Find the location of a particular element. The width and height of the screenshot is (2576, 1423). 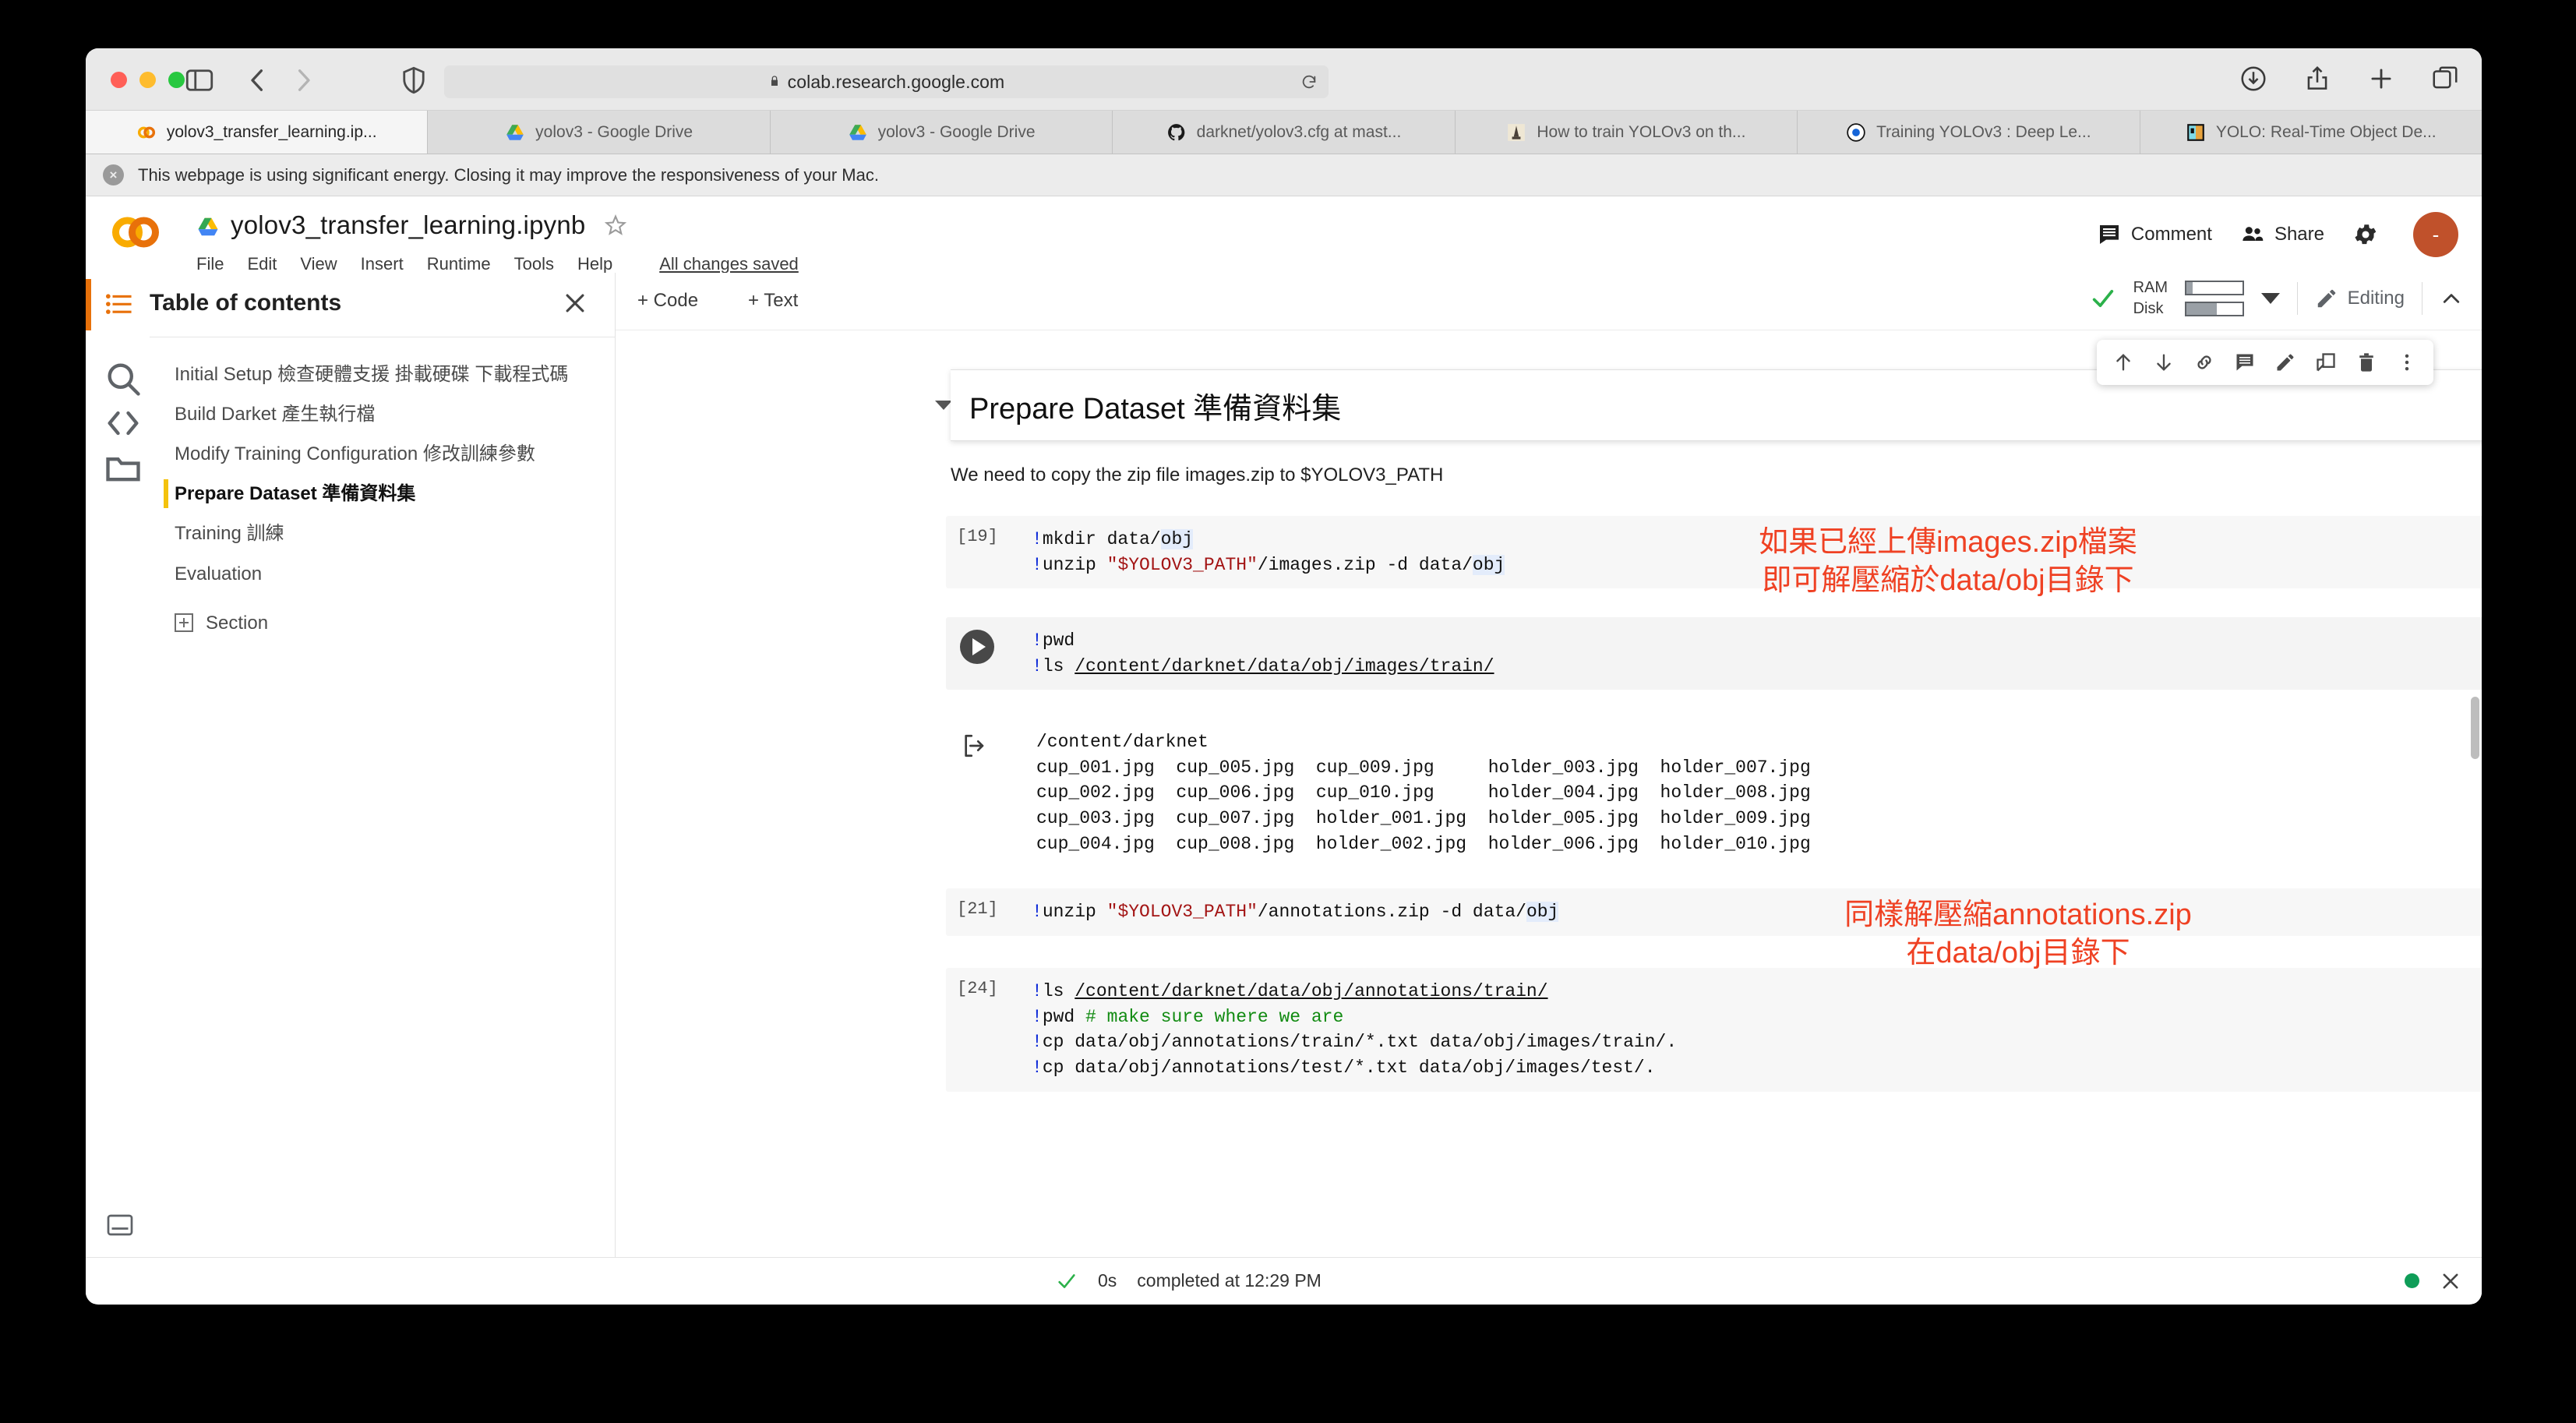

browser-tab-1: yolov3 - Google Drive is located at coordinates (599, 132).